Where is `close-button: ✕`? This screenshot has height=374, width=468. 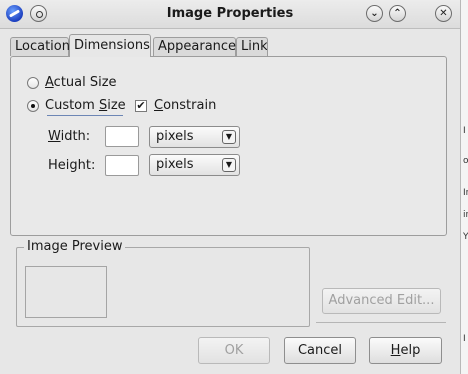
close-button: ✕ is located at coordinates (443, 13).